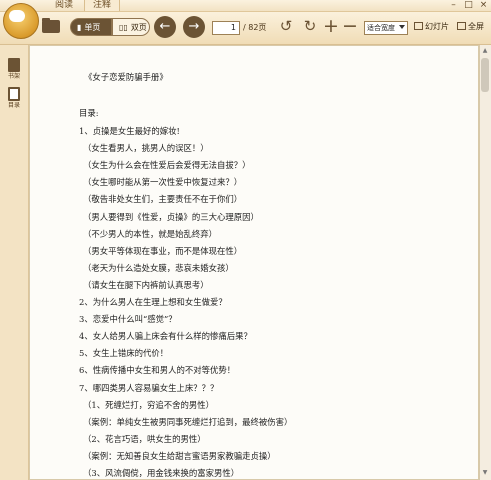 The height and width of the screenshot is (480, 491). I want to click on slideshow-button: 幻灯片, so click(434, 27).